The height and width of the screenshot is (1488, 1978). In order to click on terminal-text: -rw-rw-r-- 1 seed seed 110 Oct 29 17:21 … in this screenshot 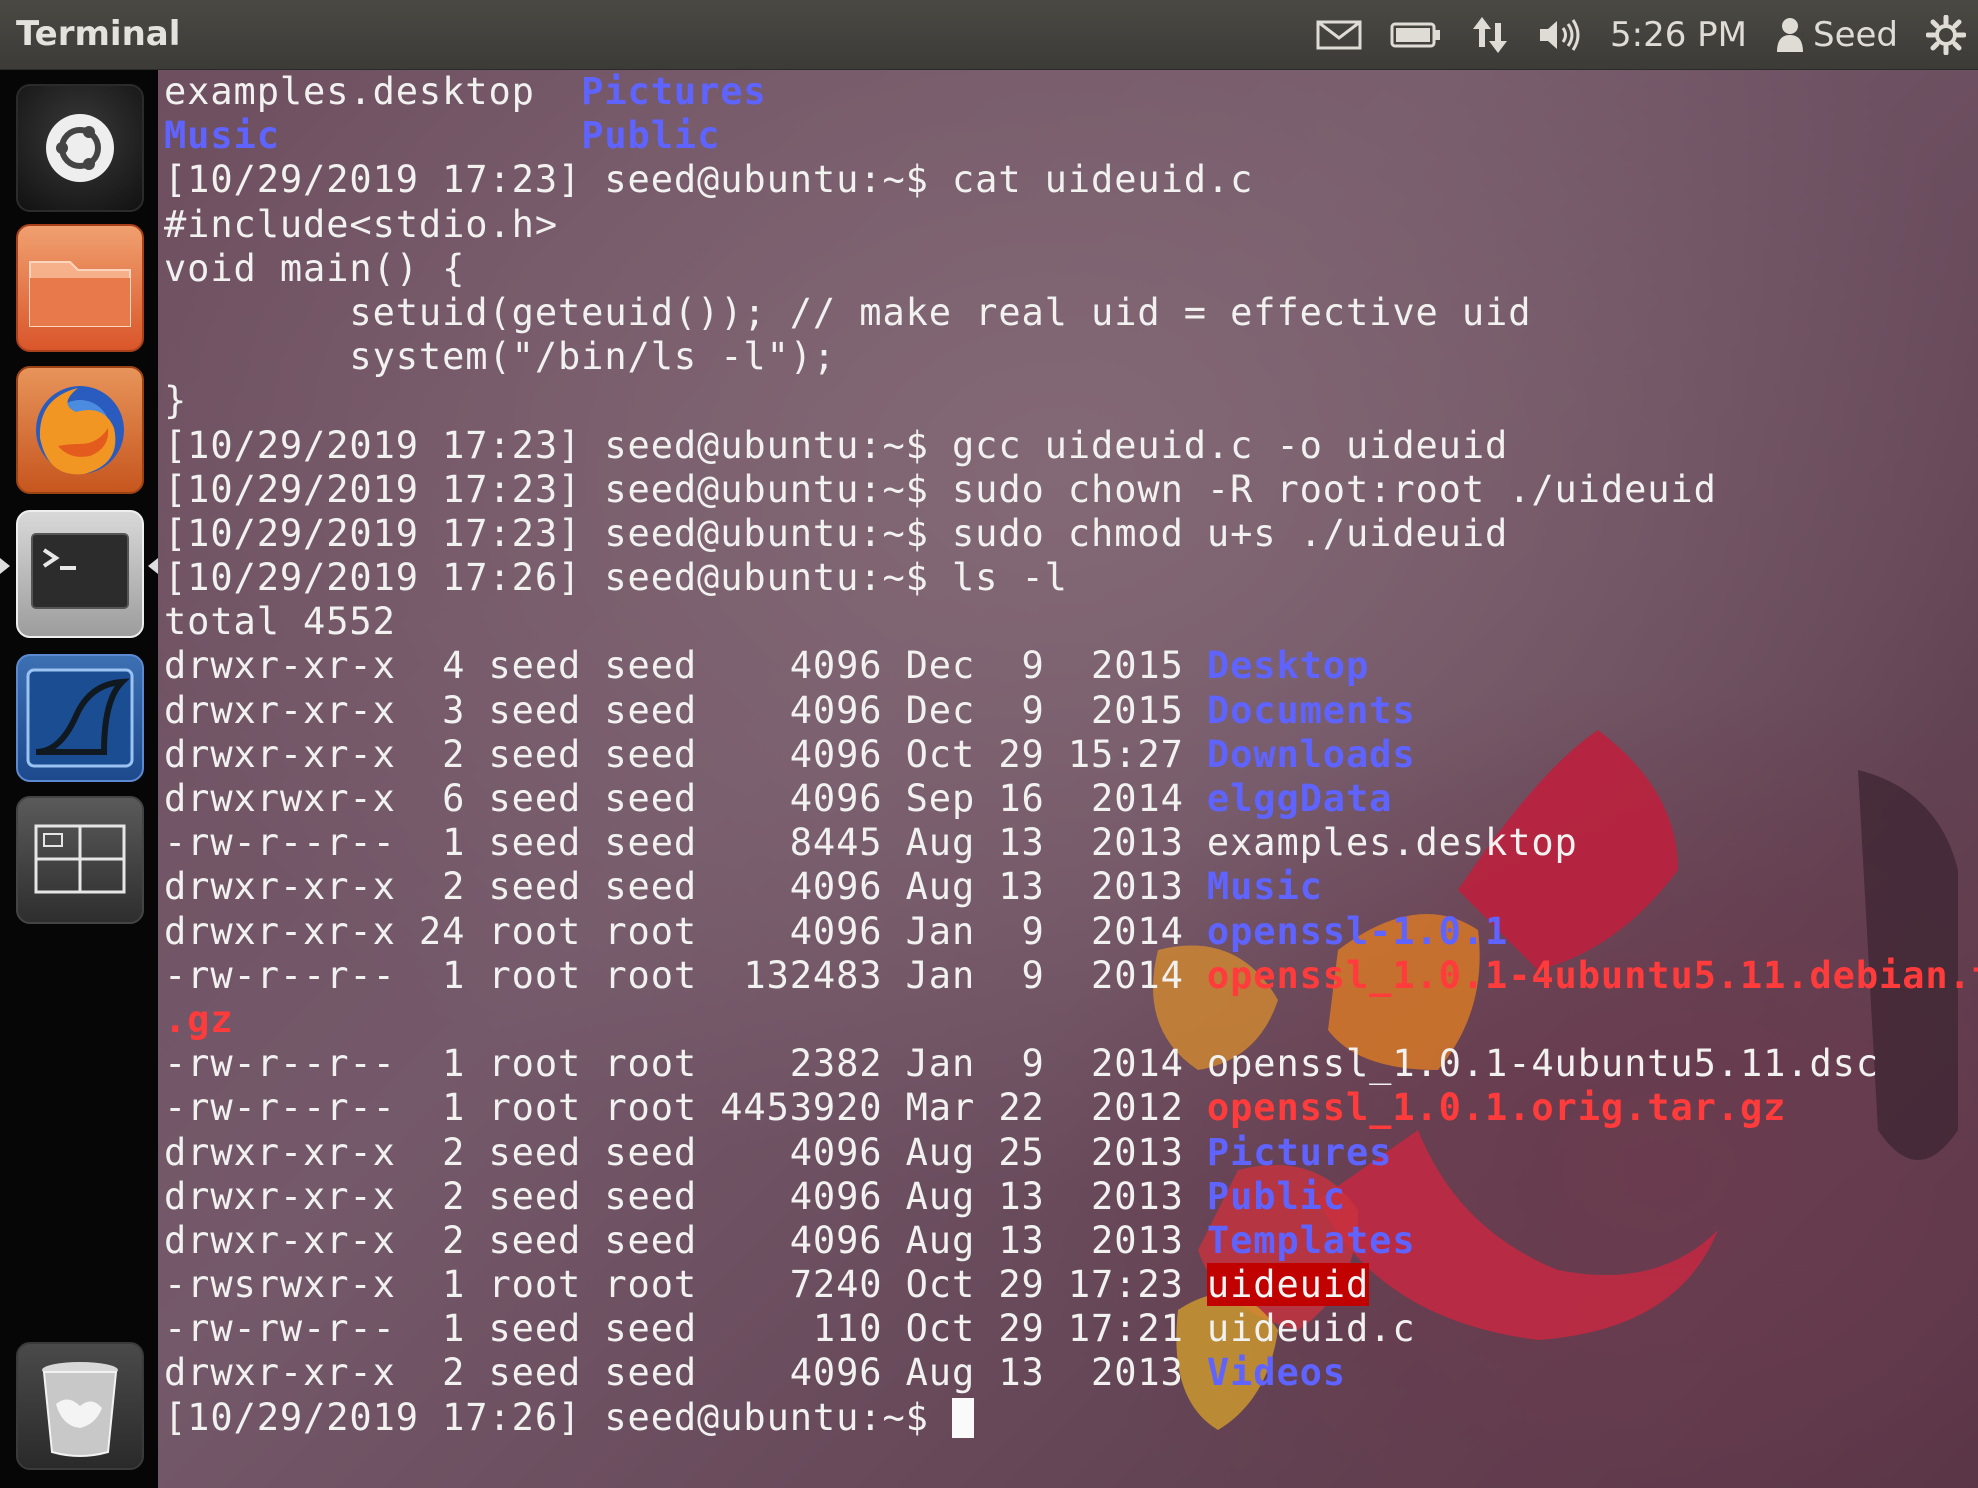, I will do `click(790, 1329)`.